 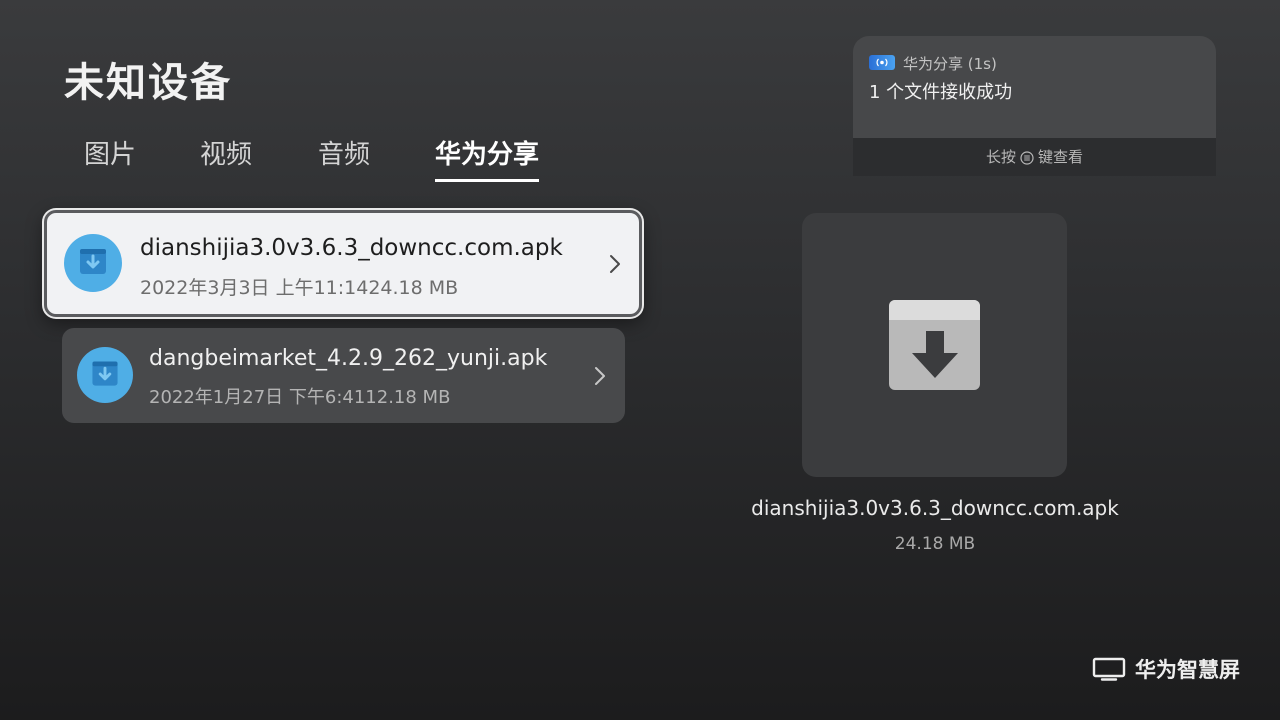 I want to click on notification-app-name: 华为分享 (1s), so click(x=950, y=64).